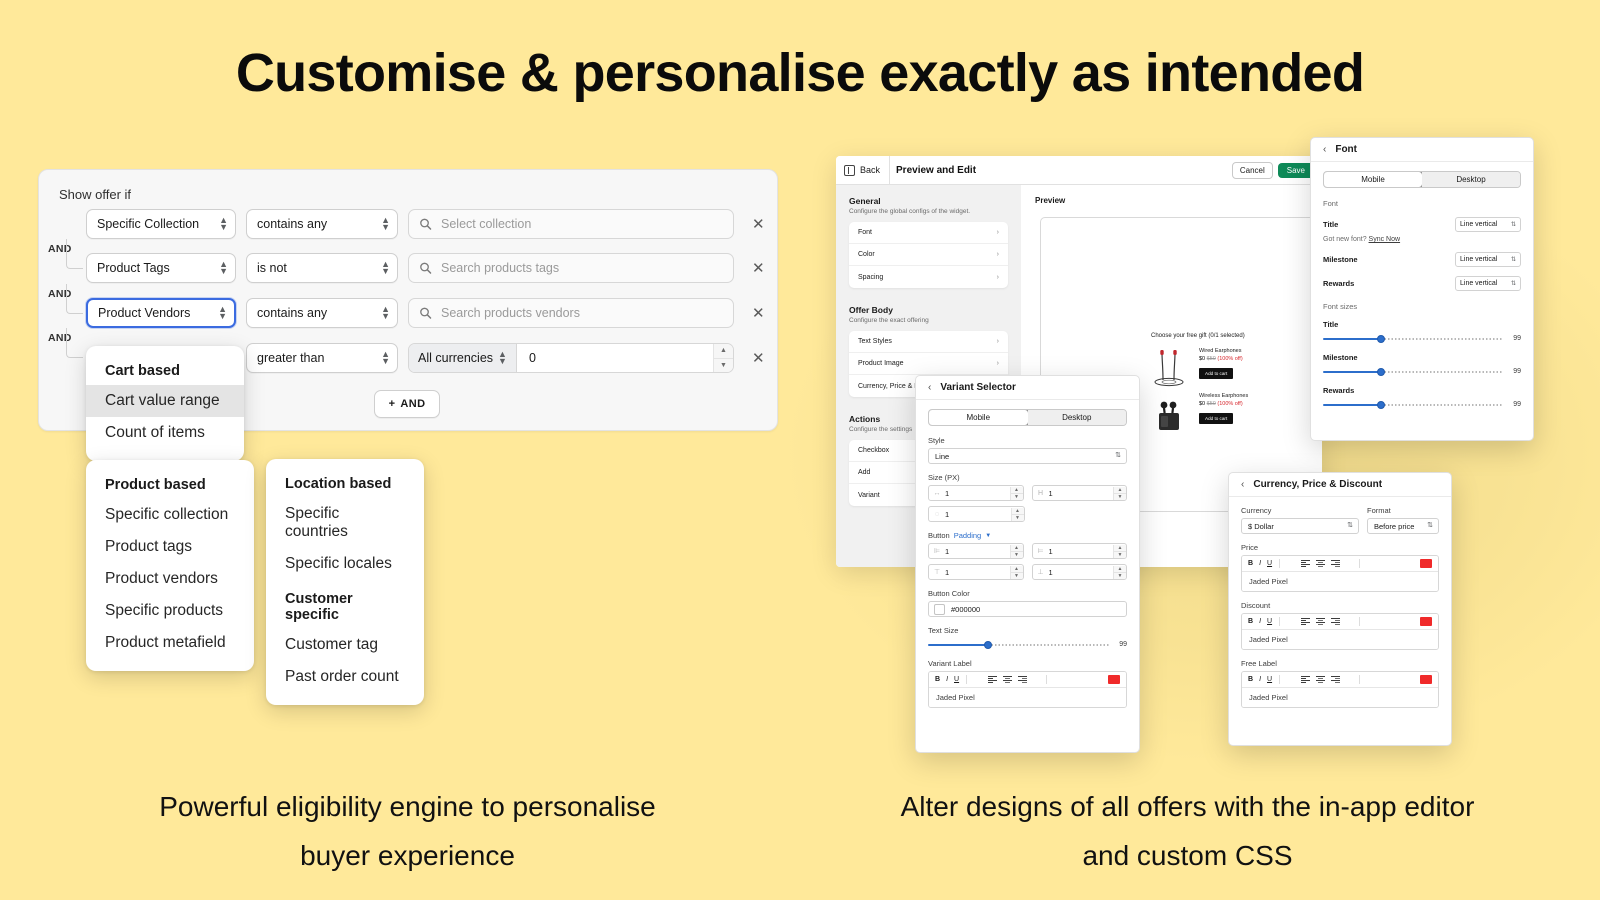  I want to click on menu-item-specific-products: Specific products, so click(170, 611).